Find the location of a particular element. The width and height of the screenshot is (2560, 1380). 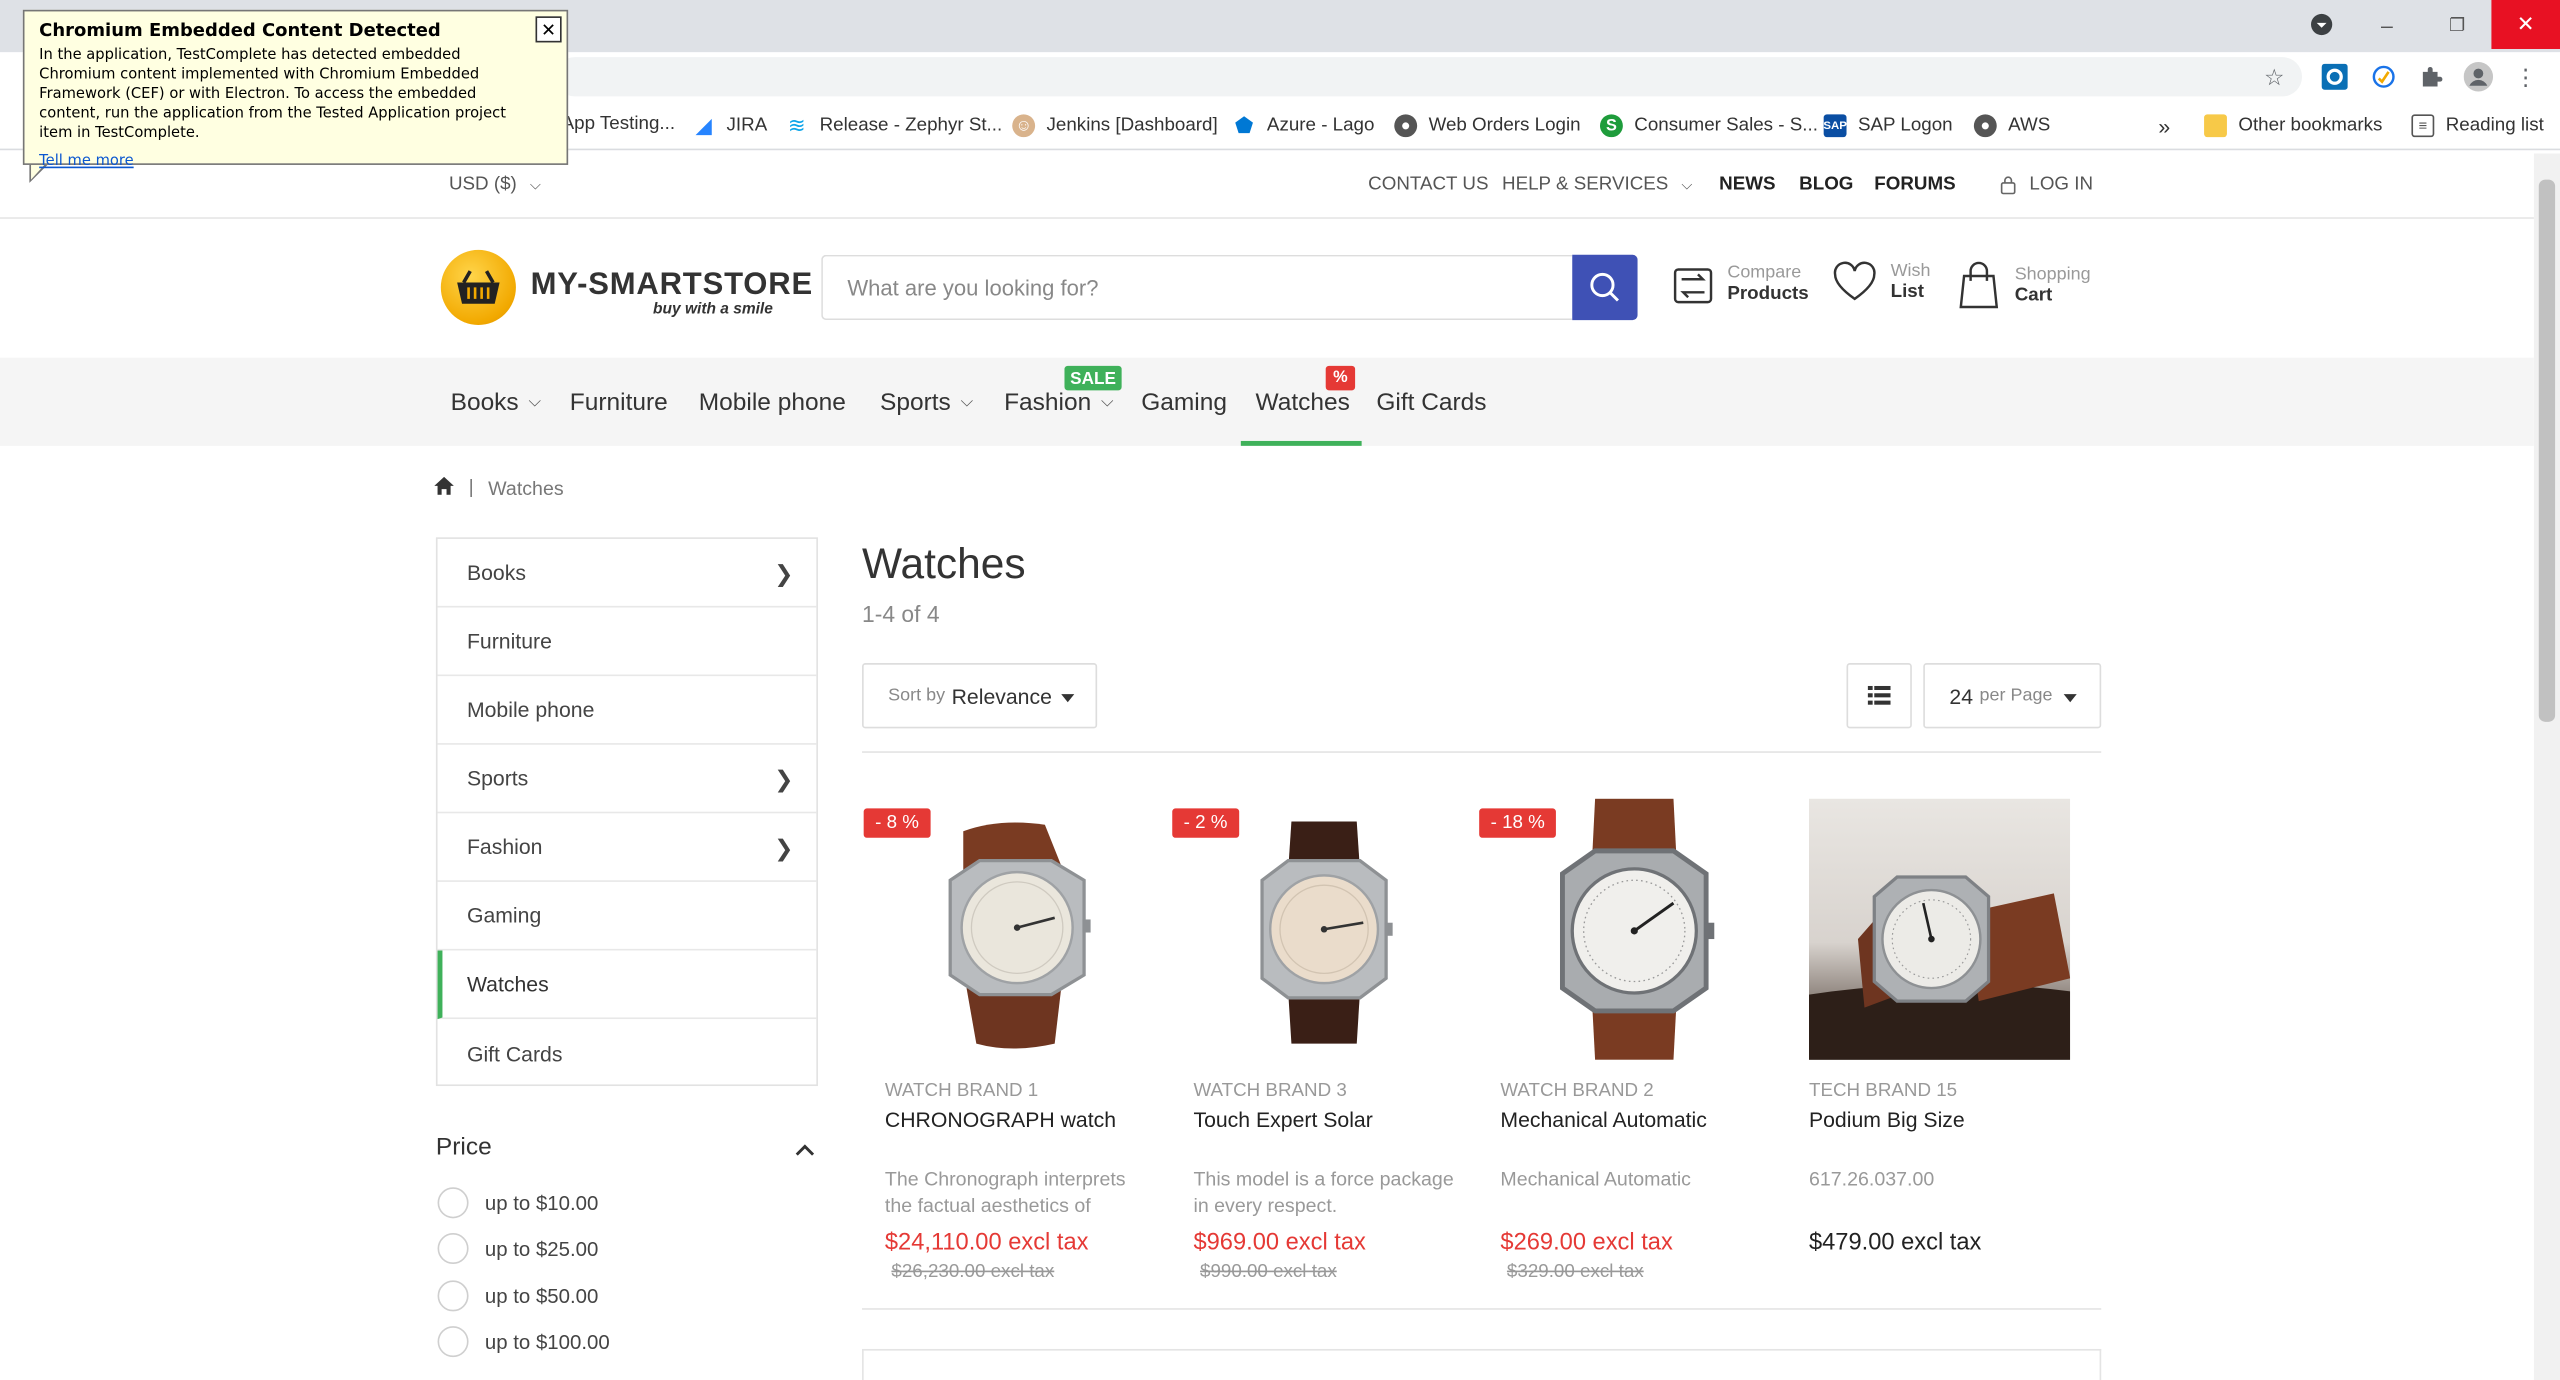

sidebar-item-mobile-phone: Mobile phone is located at coordinates (627, 710).